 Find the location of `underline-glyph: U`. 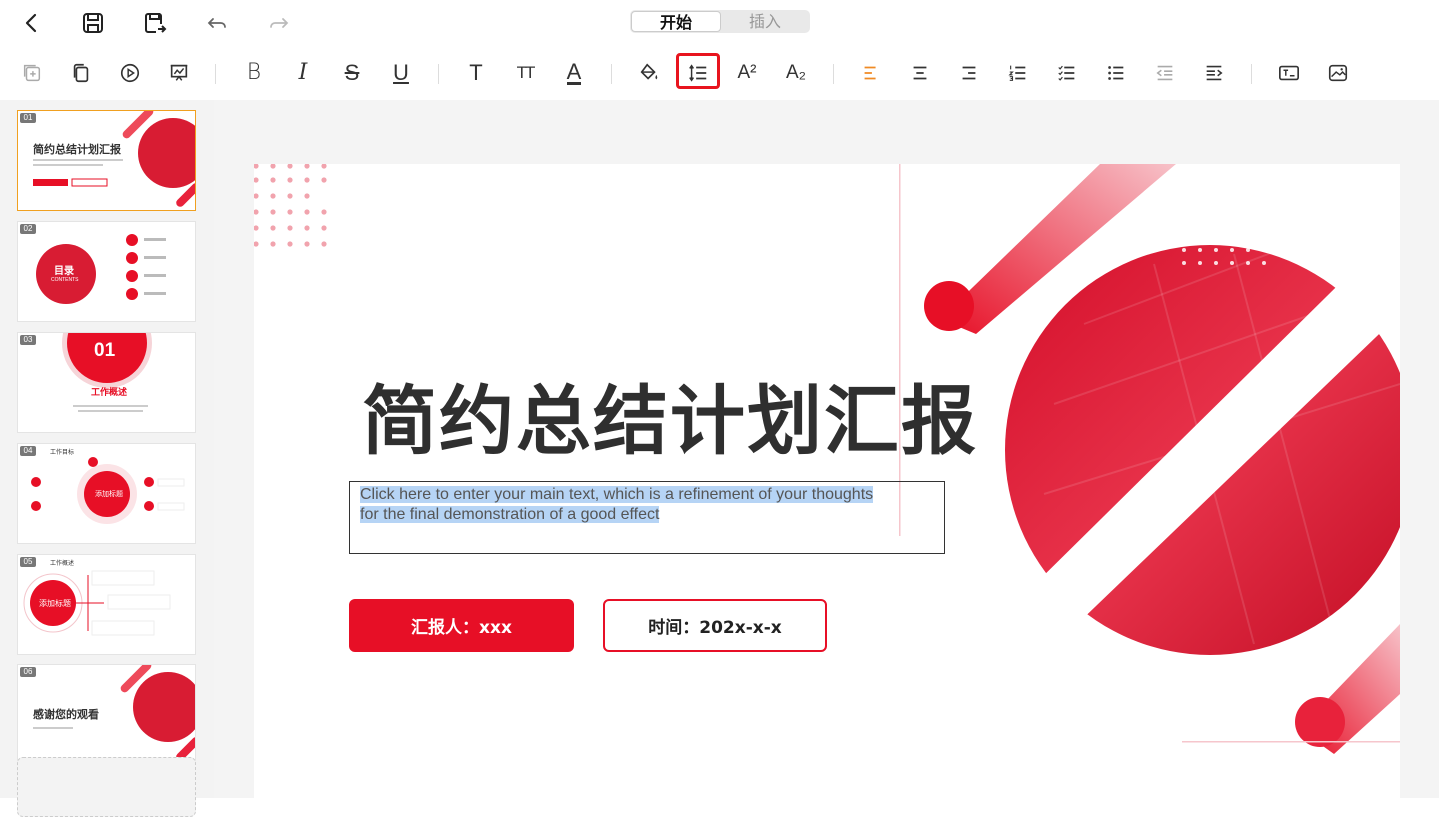

underline-glyph: U is located at coordinates (401, 72).